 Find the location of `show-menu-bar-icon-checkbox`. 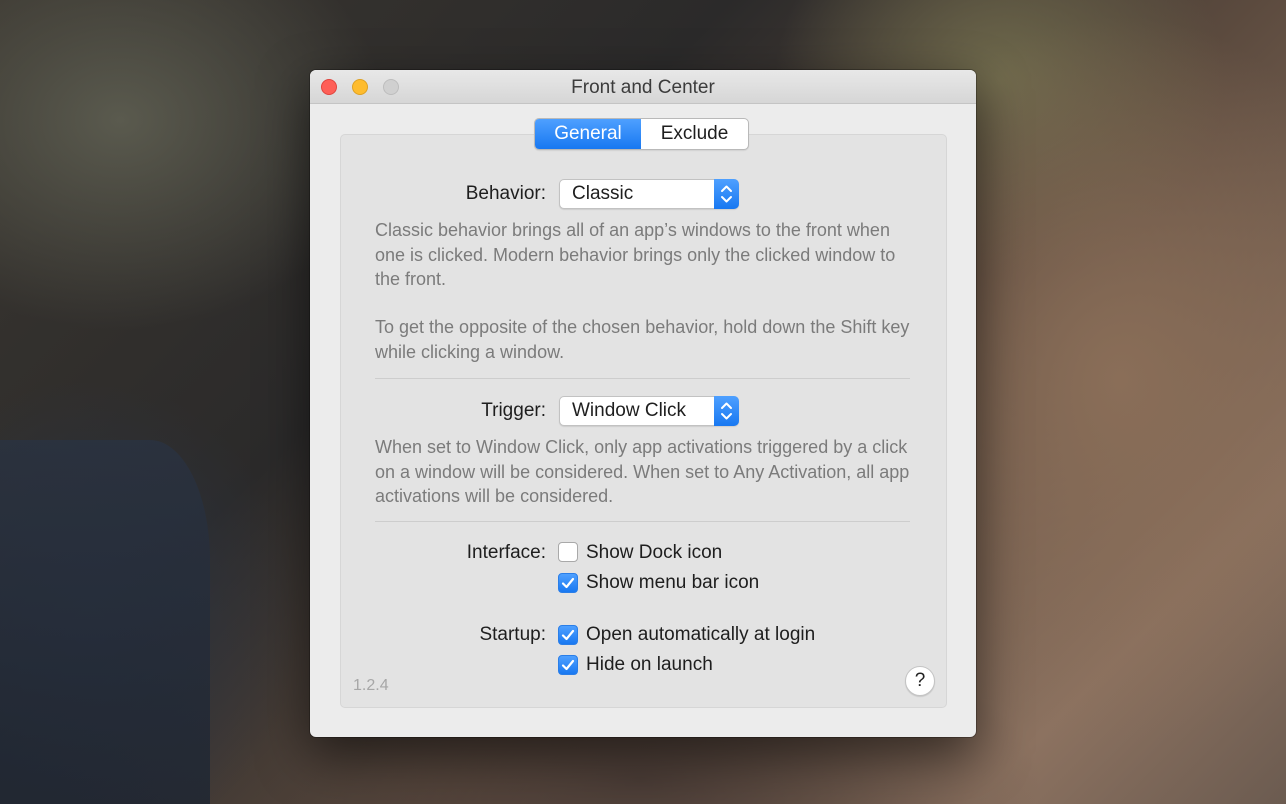

show-menu-bar-icon-checkbox is located at coordinates (568, 583).